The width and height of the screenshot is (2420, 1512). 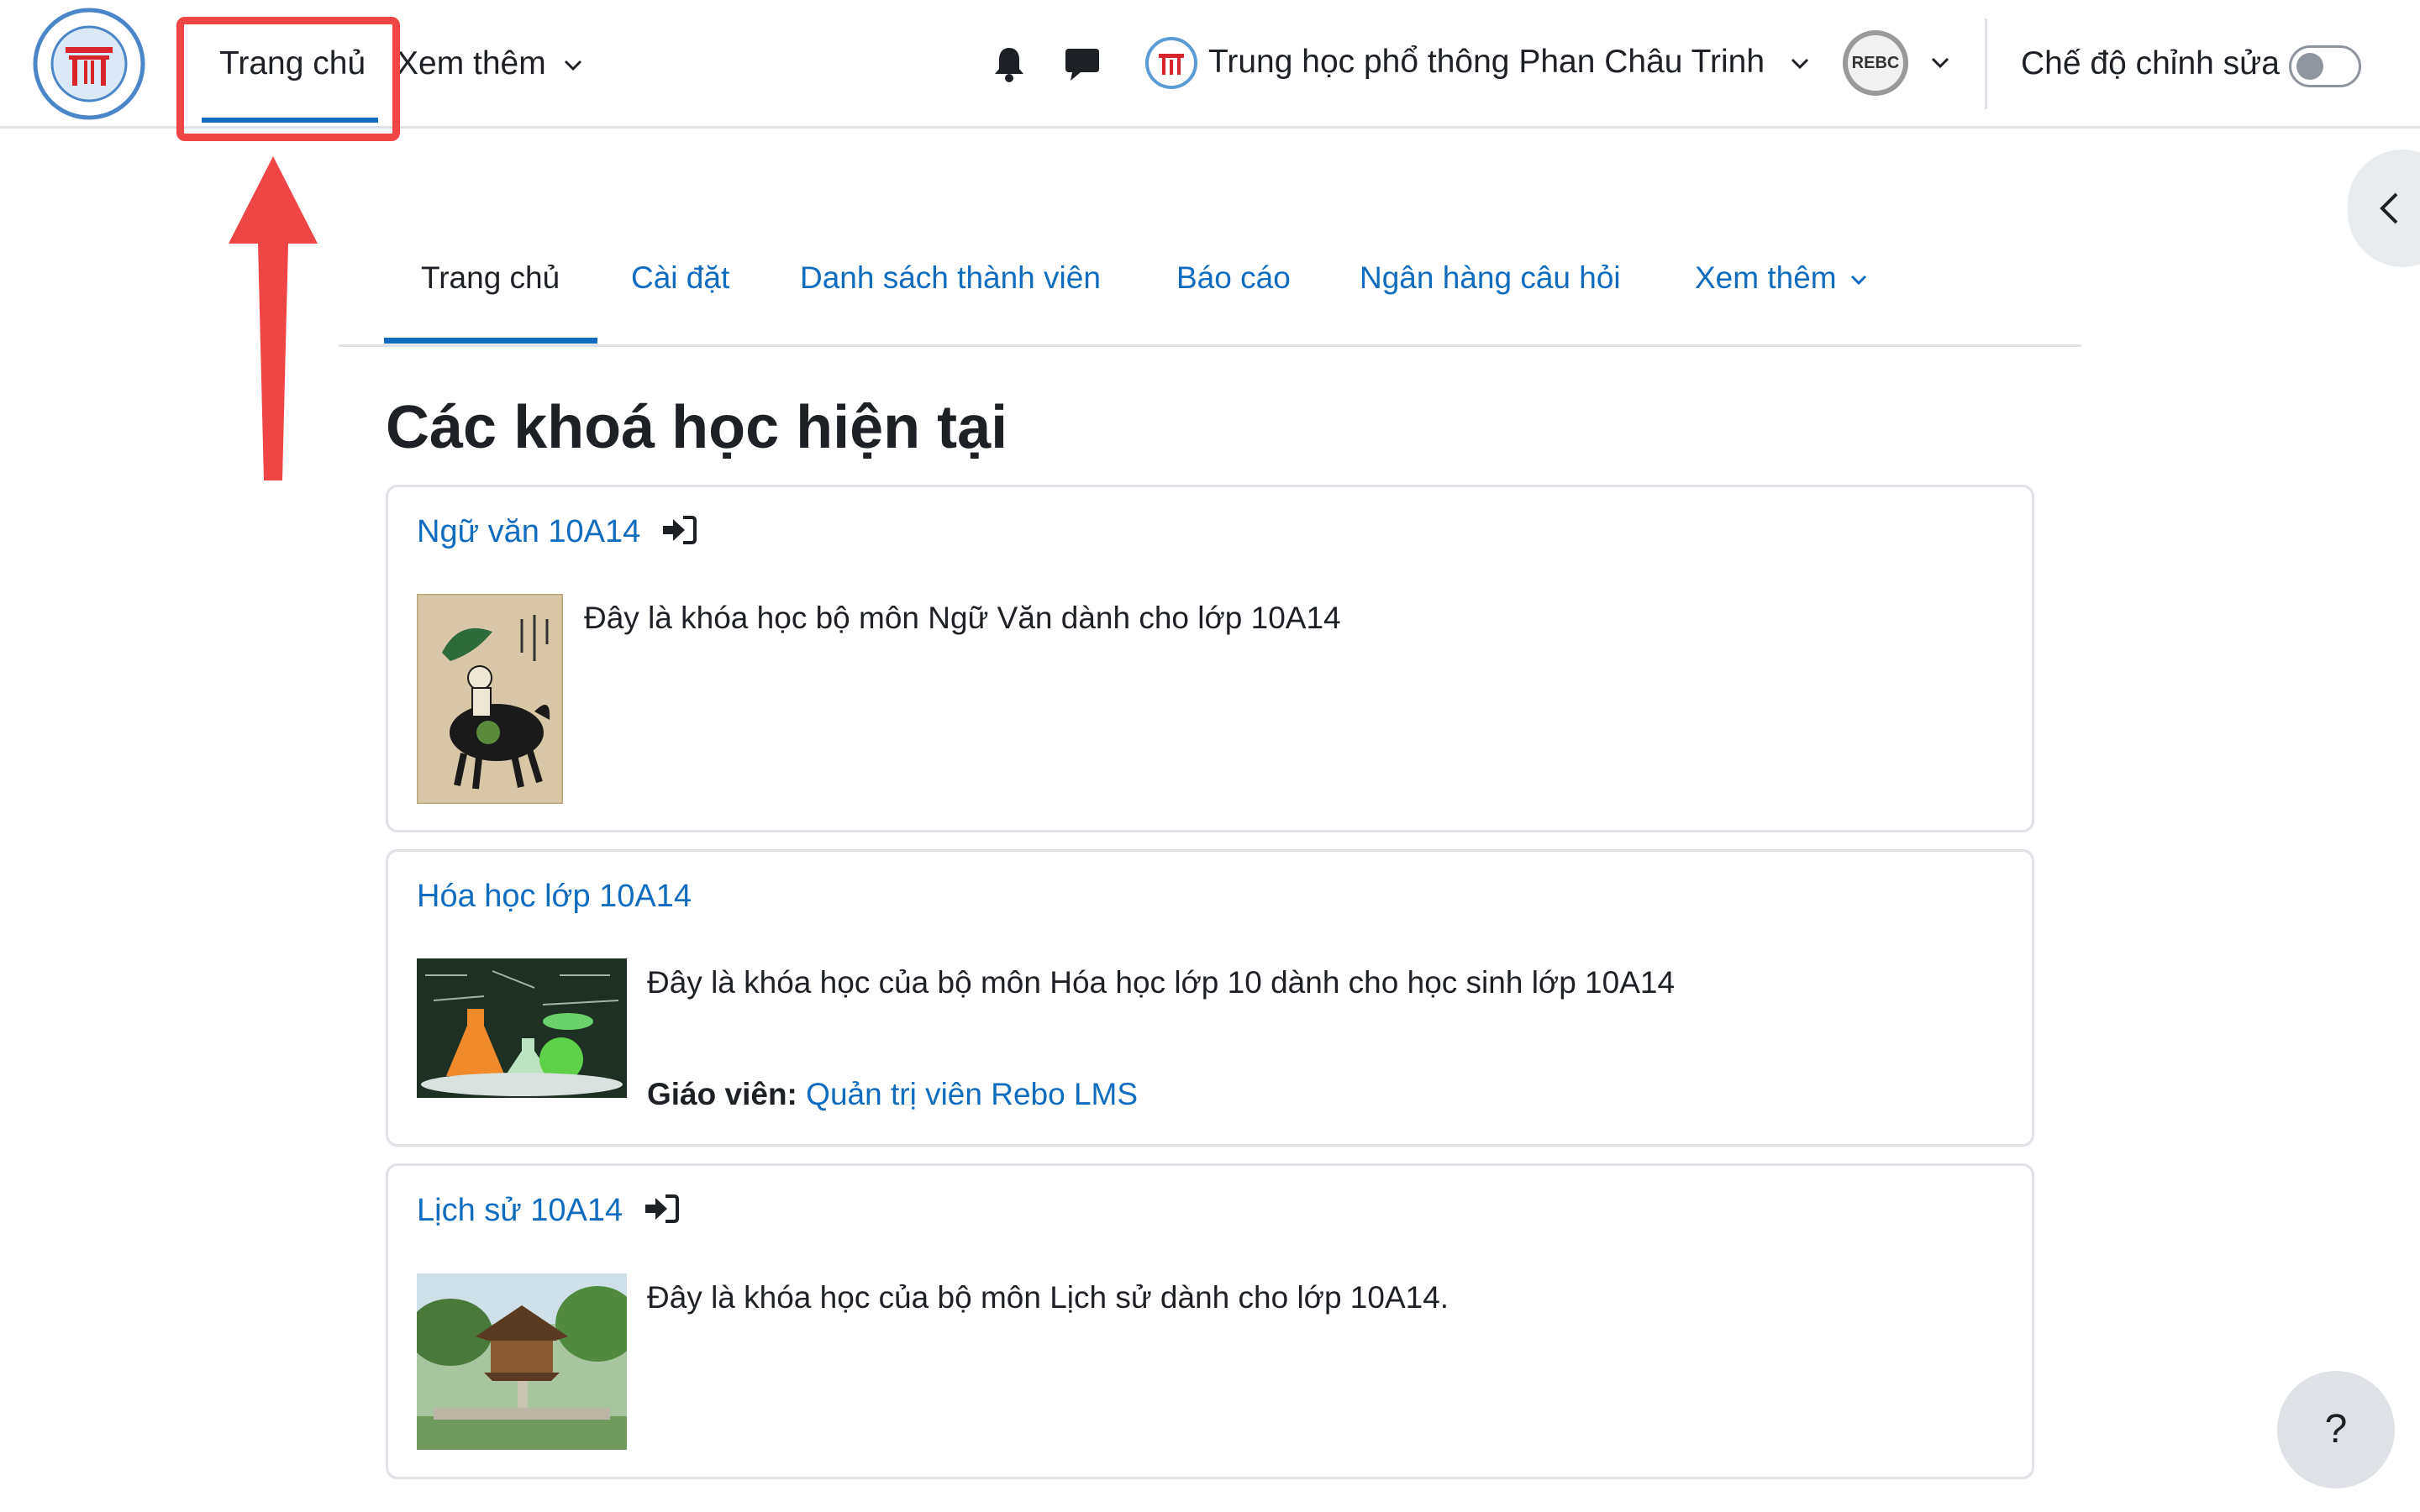 I want to click on tab-more: Xem thêm, so click(x=1781, y=278).